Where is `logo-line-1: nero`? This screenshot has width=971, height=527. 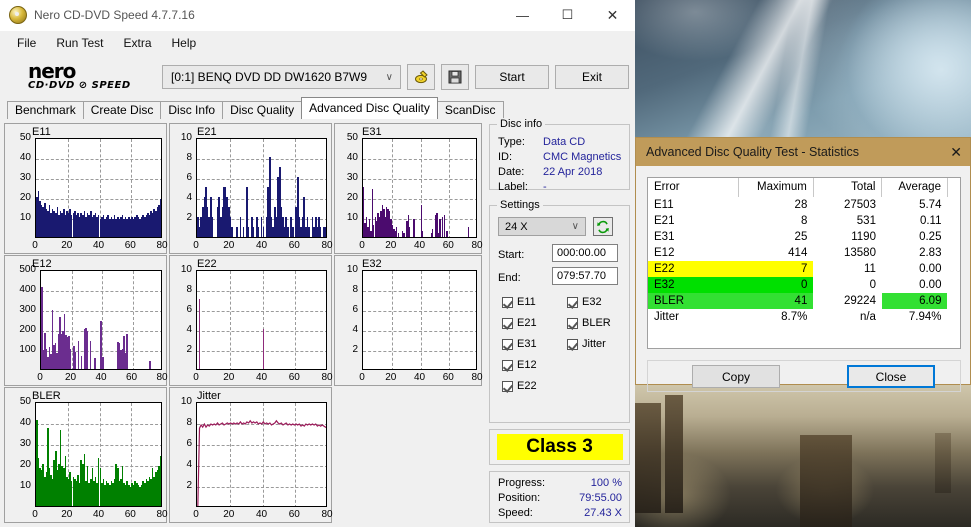 logo-line-1: nero is located at coordinates (52, 71).